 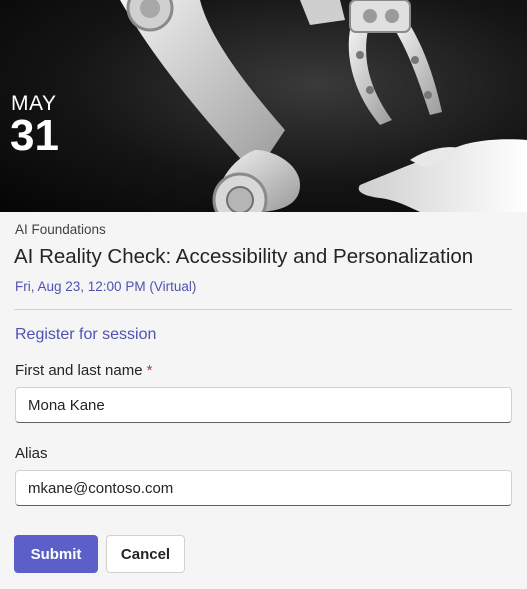 What do you see at coordinates (145, 554) in the screenshot?
I see `cancel-button: Cancel` at bounding box center [145, 554].